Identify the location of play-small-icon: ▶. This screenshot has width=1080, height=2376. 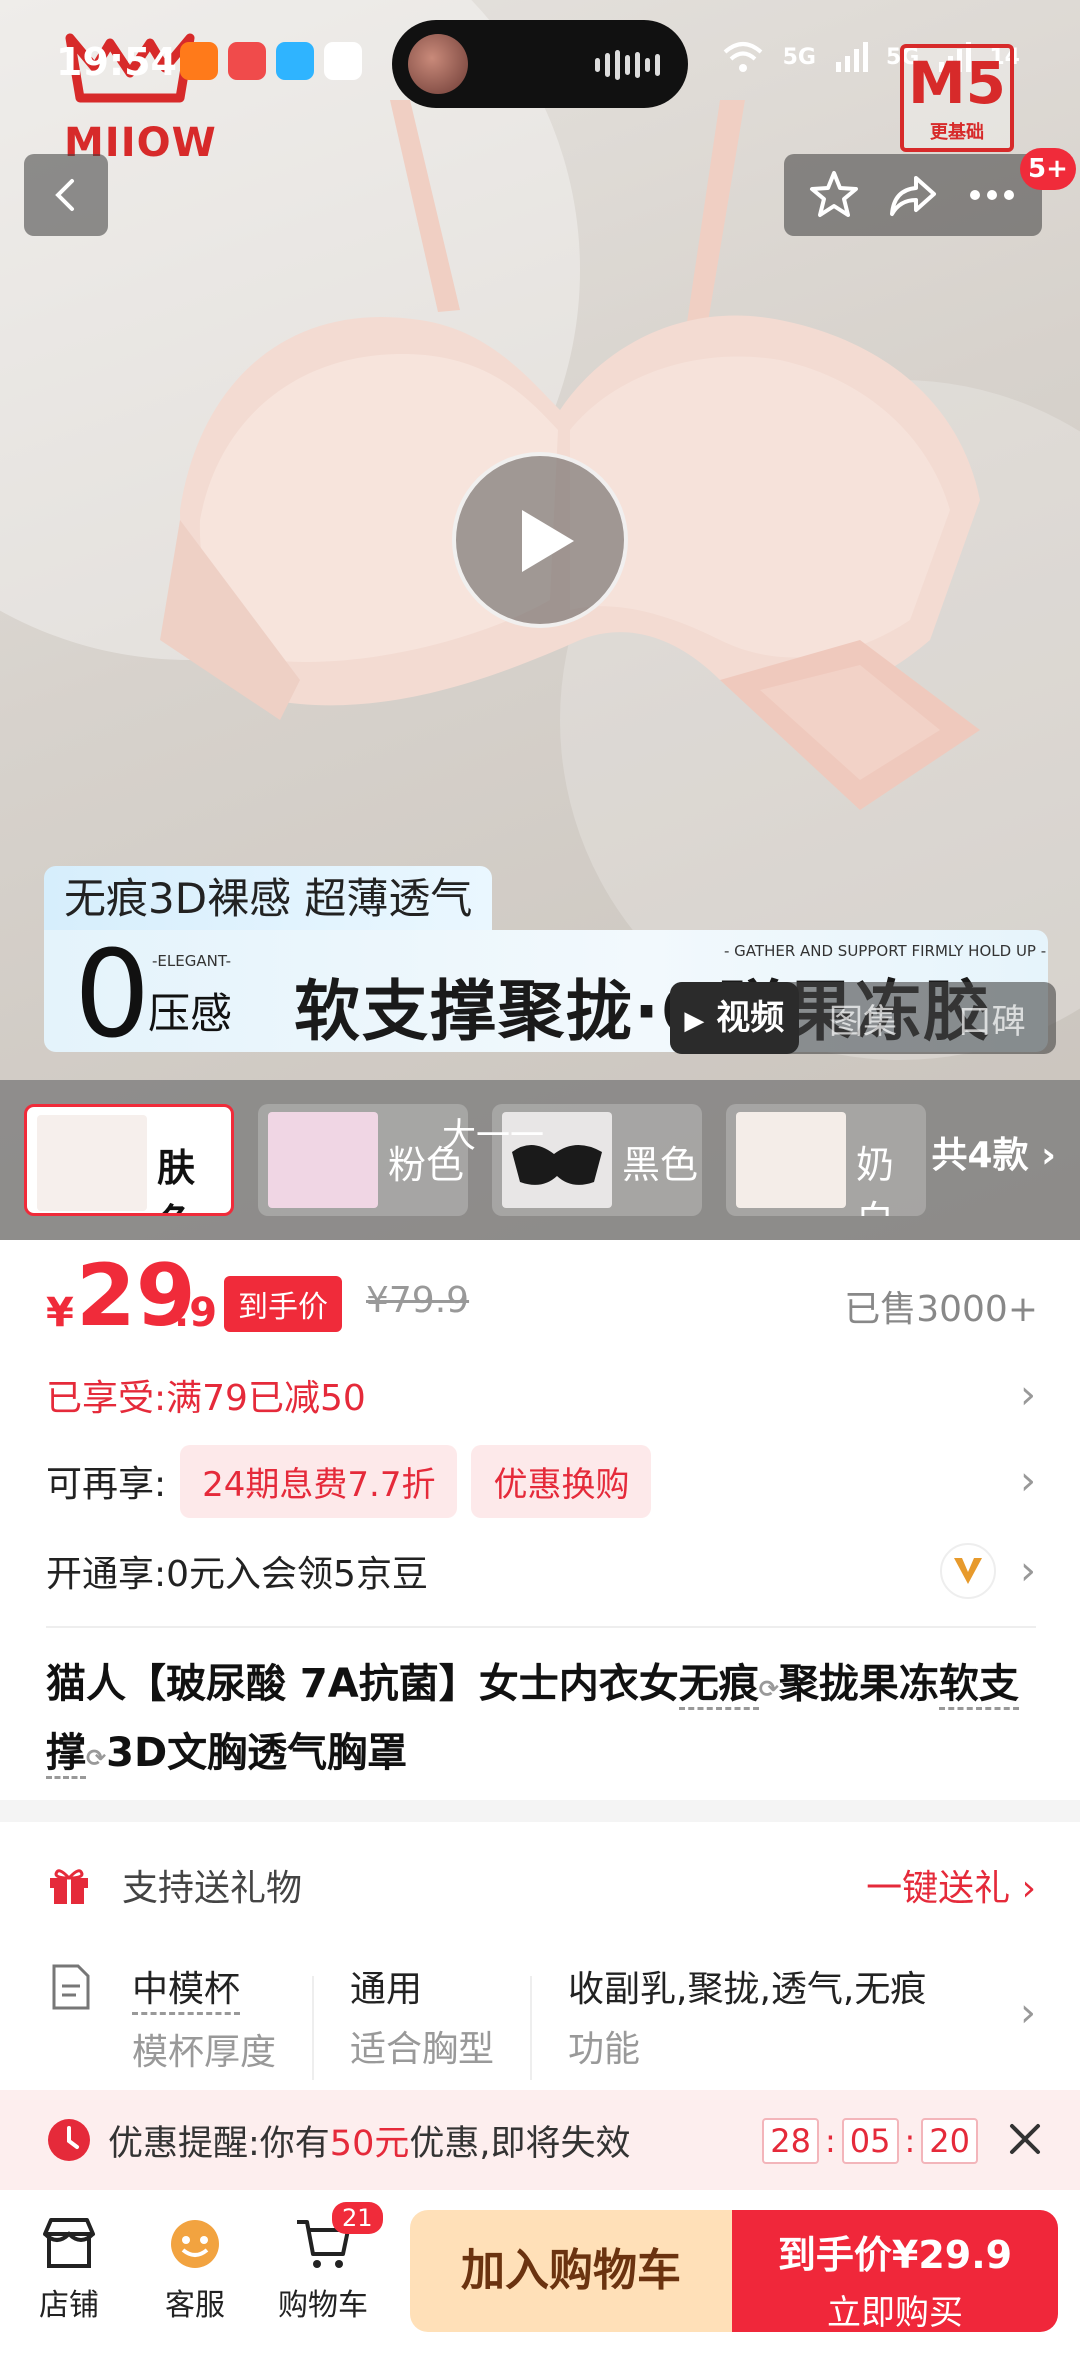
(694, 1021).